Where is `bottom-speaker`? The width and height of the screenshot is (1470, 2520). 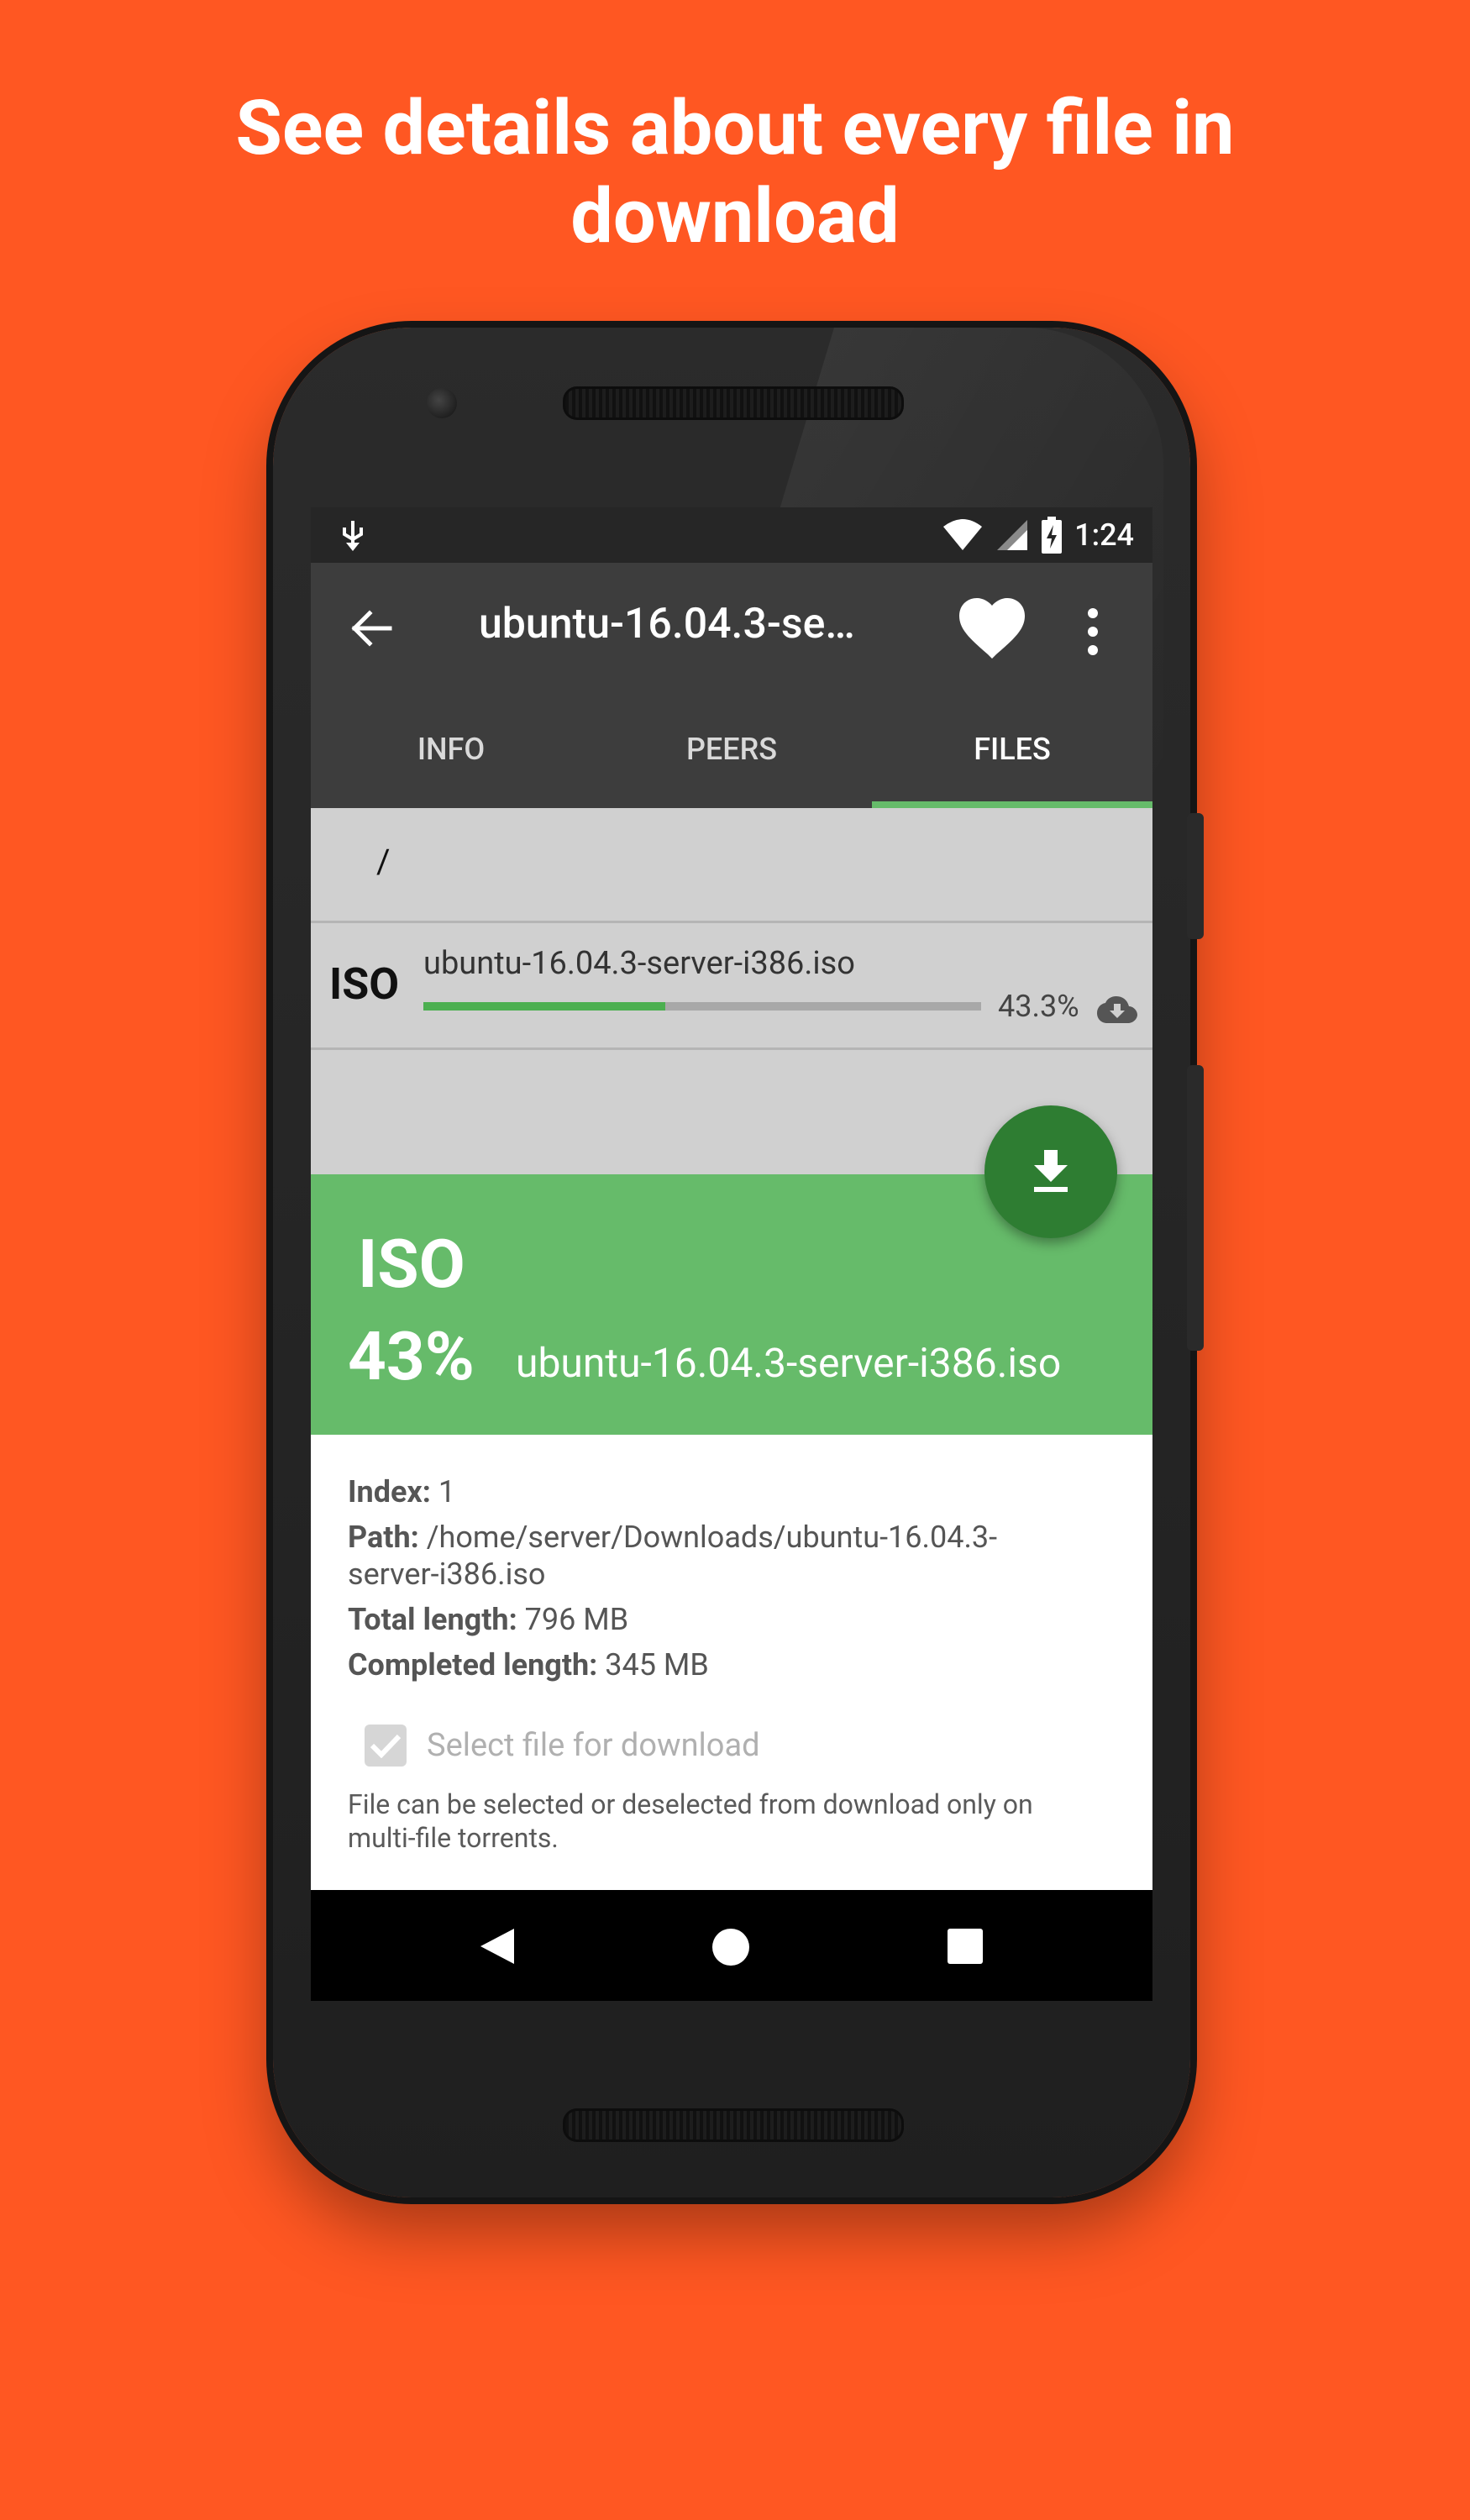
bottom-speaker is located at coordinates (733, 2125).